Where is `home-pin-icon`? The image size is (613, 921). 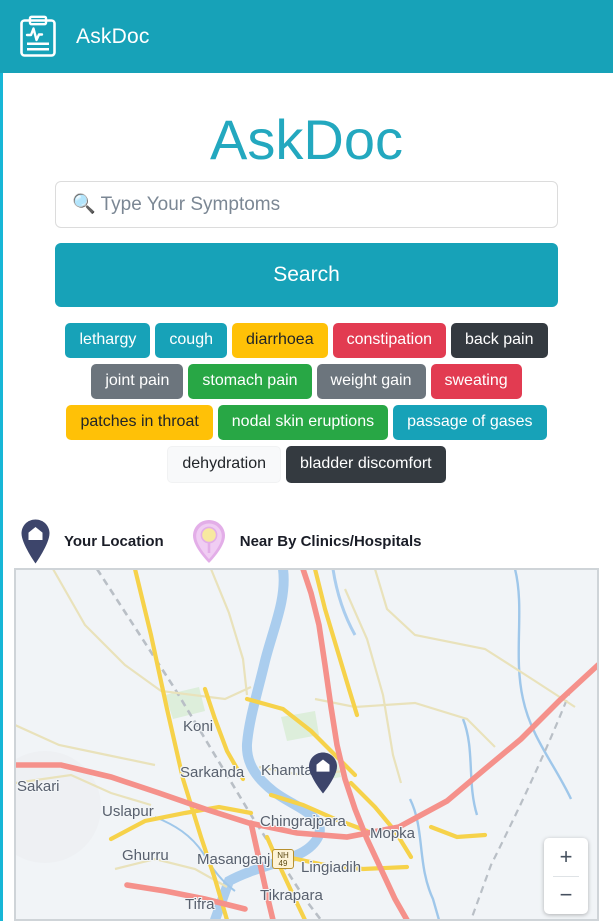 home-pin-icon is located at coordinates (35, 541).